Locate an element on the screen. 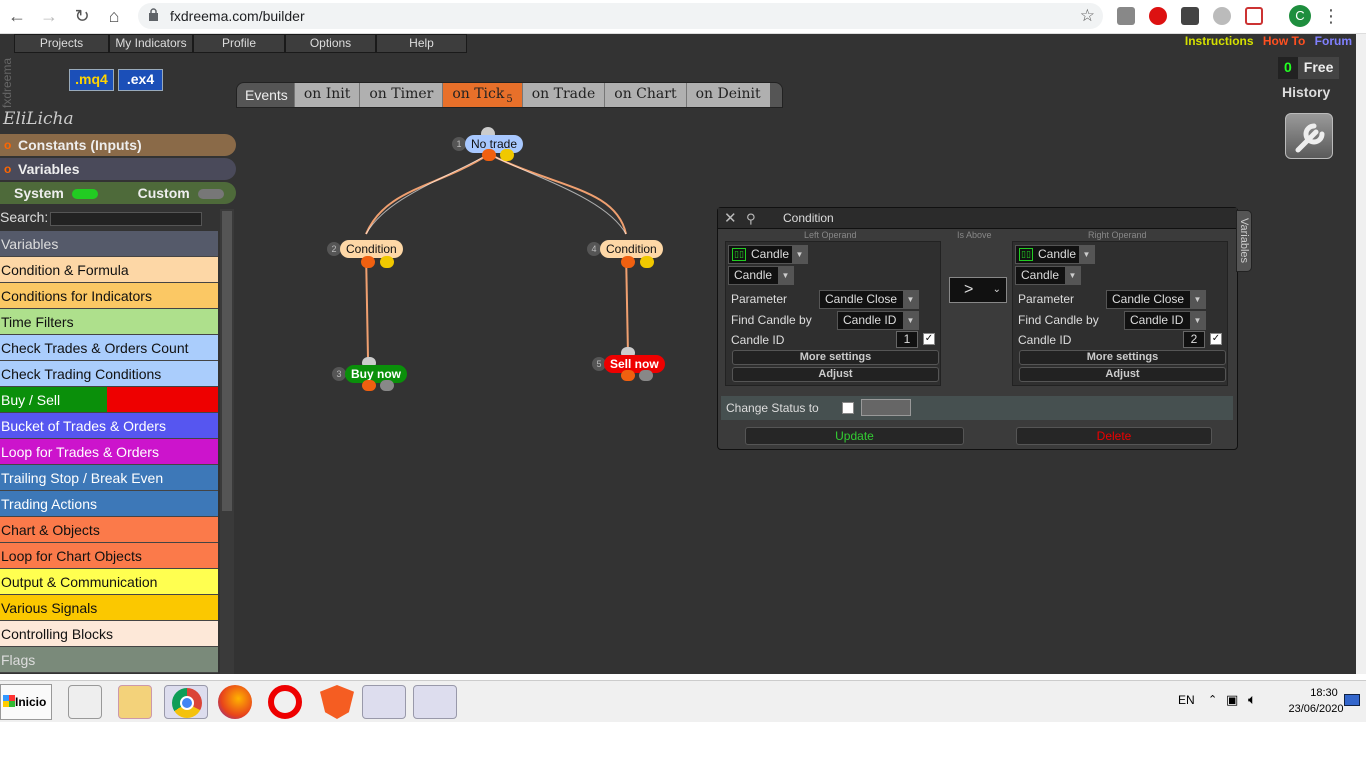 This screenshot has width=1366, height=768. node-condition-4: Condition is located at coordinates (631, 249).